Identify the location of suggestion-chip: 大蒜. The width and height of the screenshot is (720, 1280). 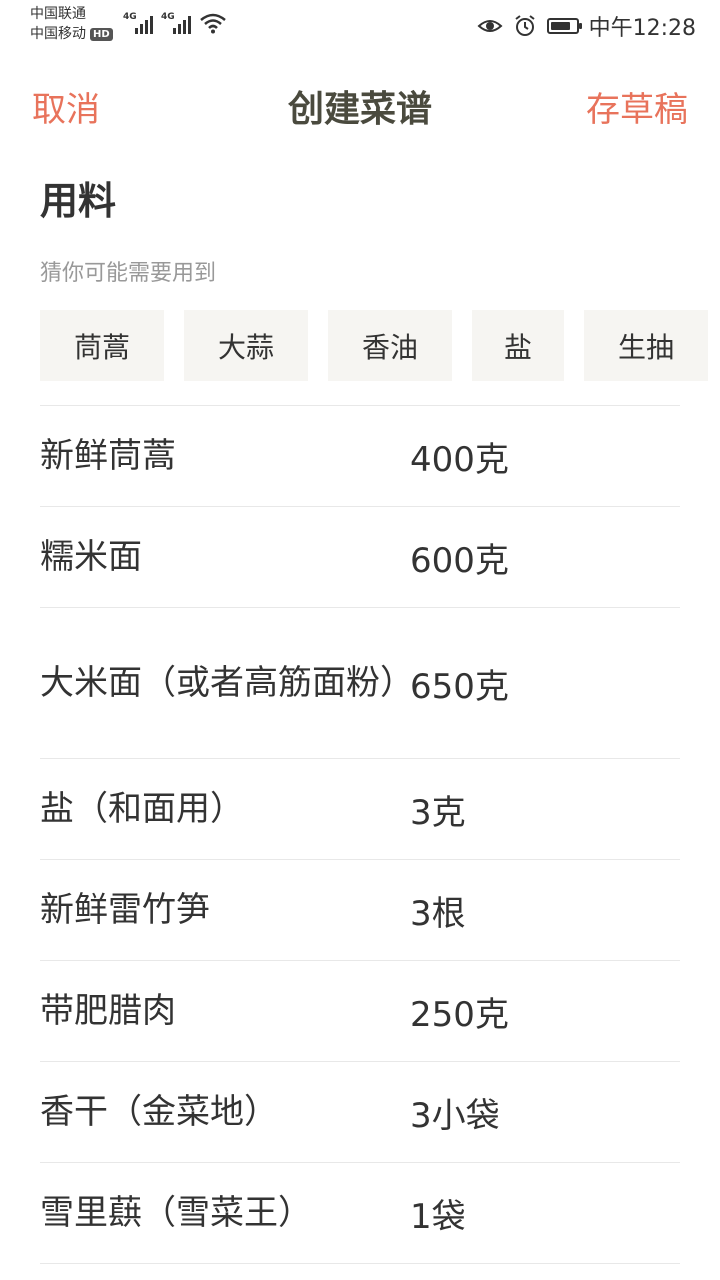
(246, 345).